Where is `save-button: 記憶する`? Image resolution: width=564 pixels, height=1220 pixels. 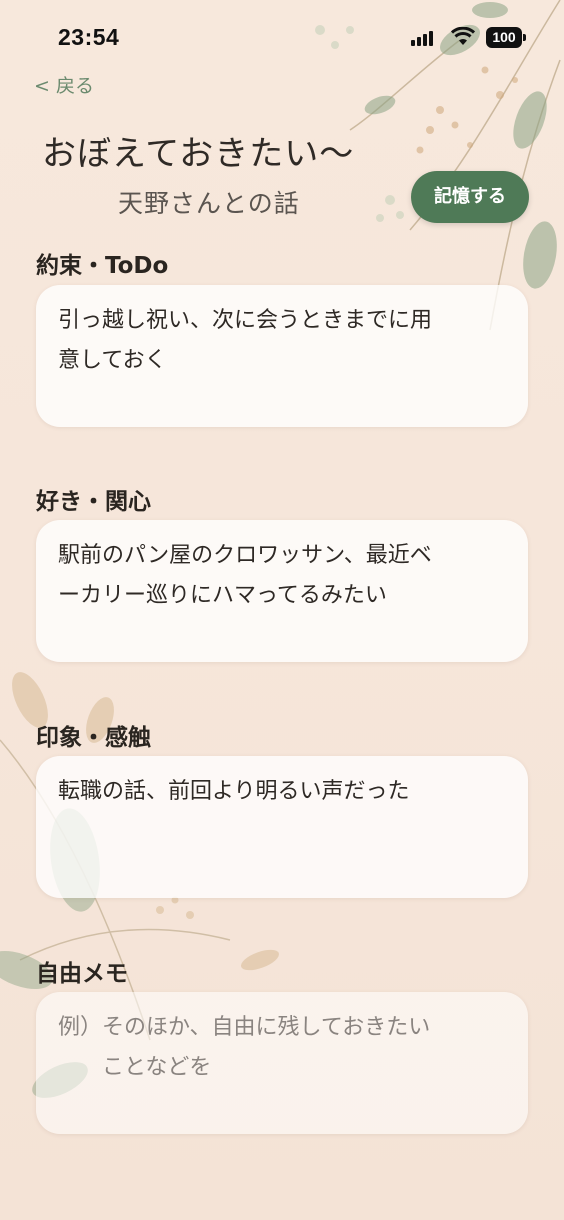
save-button: 記憶する is located at coordinates (470, 197).